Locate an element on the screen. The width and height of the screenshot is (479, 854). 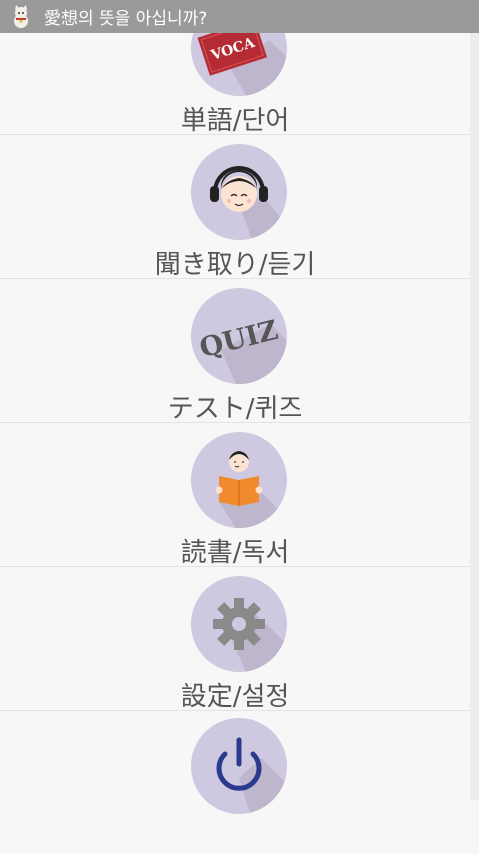
gear-icon is located at coordinates (239, 624).